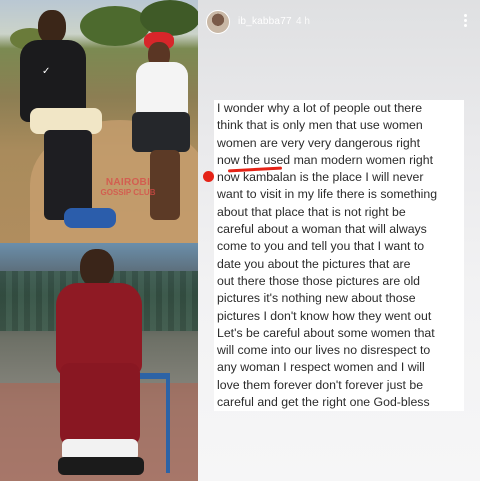 The height and width of the screenshot is (481, 480). Describe the element at coordinates (339, 299) in the screenshot. I see `story-caption-line: pictures it's nothing new about those` at that location.